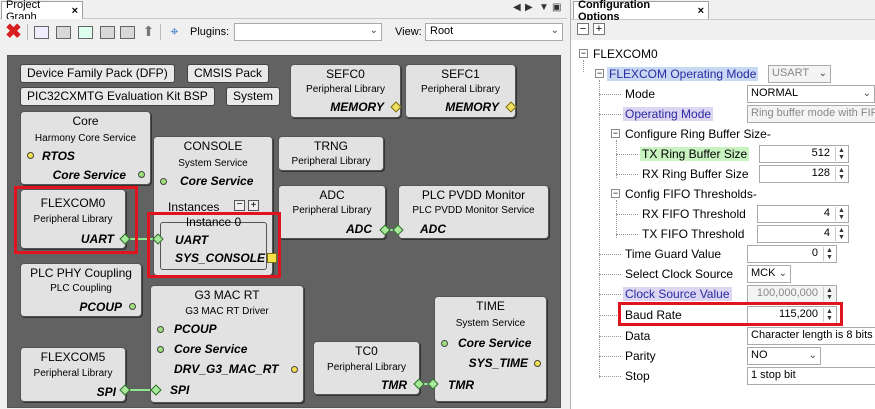 This screenshot has height=409, width=875. I want to click on pin-icon, so click(127, 32).